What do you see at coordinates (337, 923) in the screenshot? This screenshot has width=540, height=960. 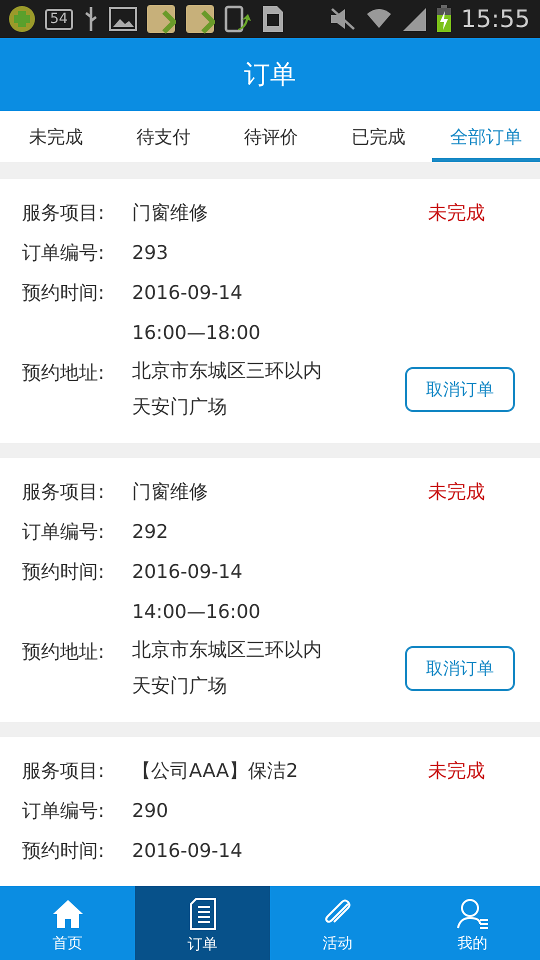 I see `nav-tab: 活动` at bounding box center [337, 923].